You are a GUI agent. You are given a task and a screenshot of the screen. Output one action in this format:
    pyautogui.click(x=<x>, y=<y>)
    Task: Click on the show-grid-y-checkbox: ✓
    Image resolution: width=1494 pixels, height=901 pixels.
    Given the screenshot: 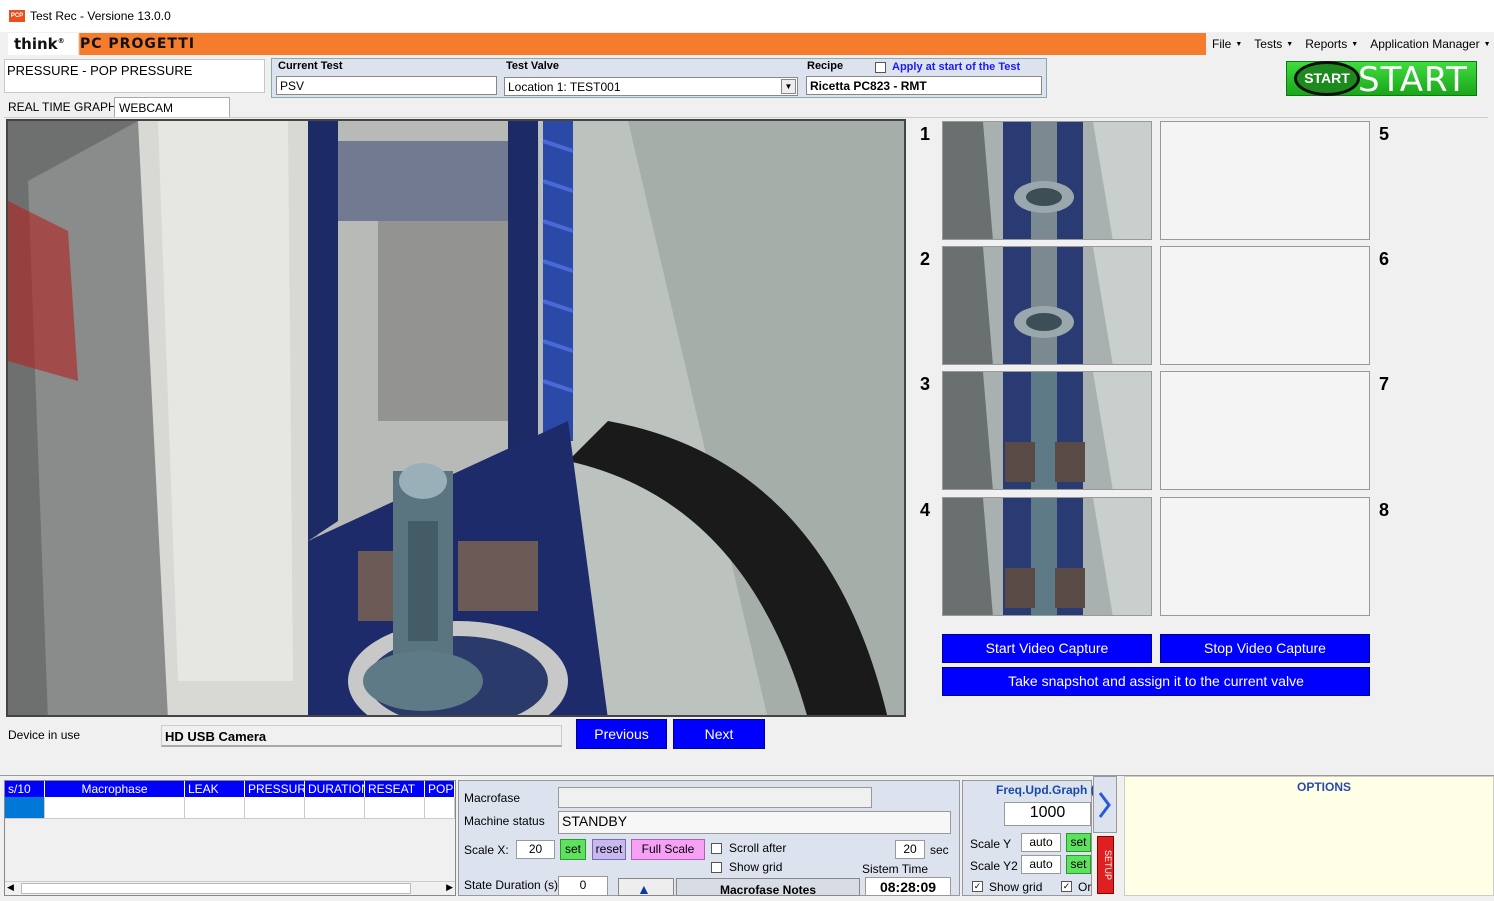 What is the action you would take?
    pyautogui.click(x=977, y=886)
    